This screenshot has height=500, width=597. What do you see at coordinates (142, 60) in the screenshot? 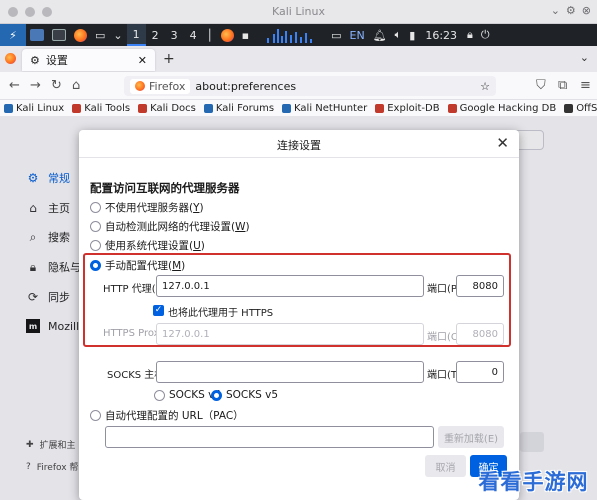
I see `close-tab-icon: ✕` at bounding box center [142, 60].